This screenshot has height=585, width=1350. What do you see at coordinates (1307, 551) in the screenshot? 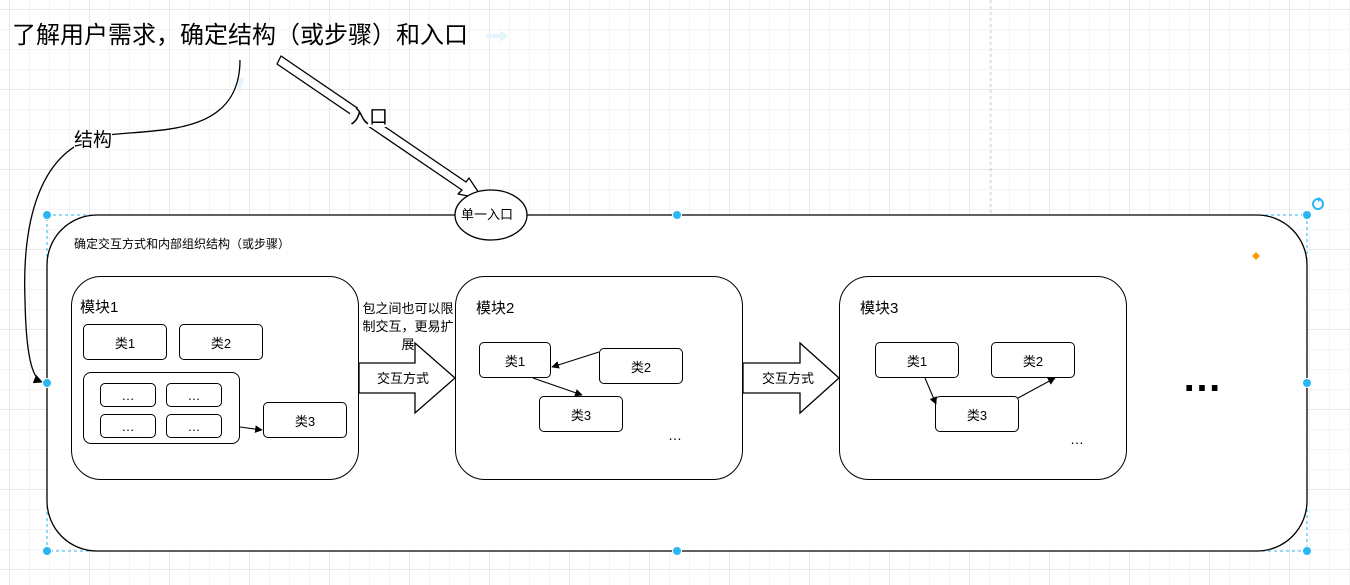
I see `resize-handle-bottom-right` at bounding box center [1307, 551].